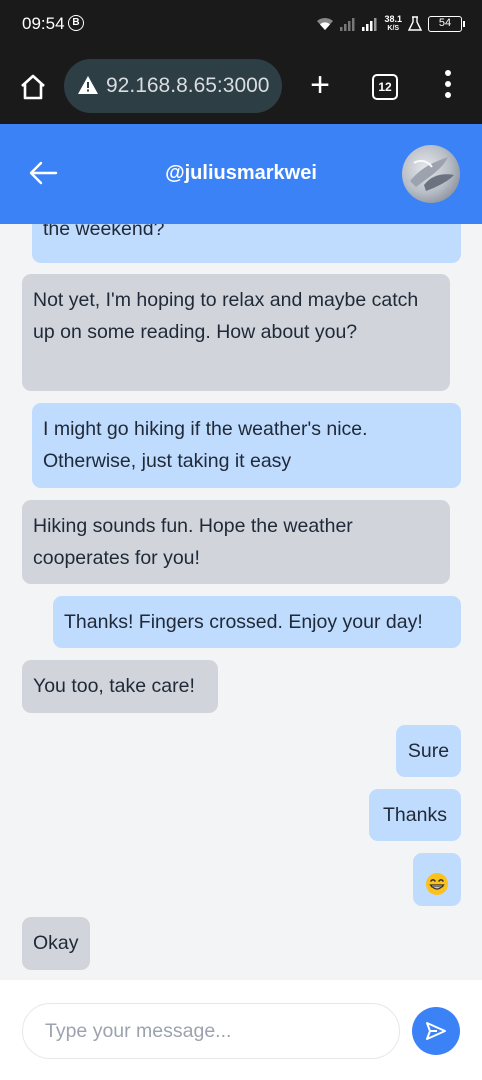 This screenshot has width=482, height=1080. Describe the element at coordinates (385, 87) in the screenshot. I see `tab-switcher-button: 12` at that location.